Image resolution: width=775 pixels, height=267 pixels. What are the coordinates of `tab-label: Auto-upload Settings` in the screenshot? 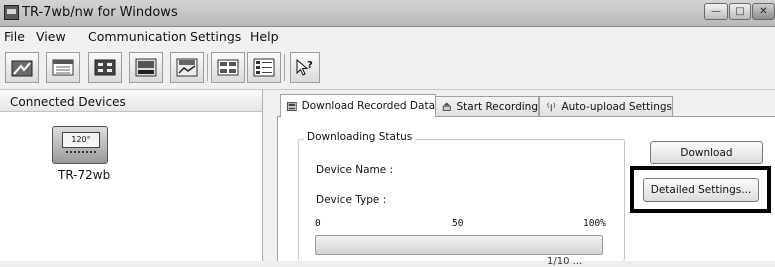 It's located at (616, 106).